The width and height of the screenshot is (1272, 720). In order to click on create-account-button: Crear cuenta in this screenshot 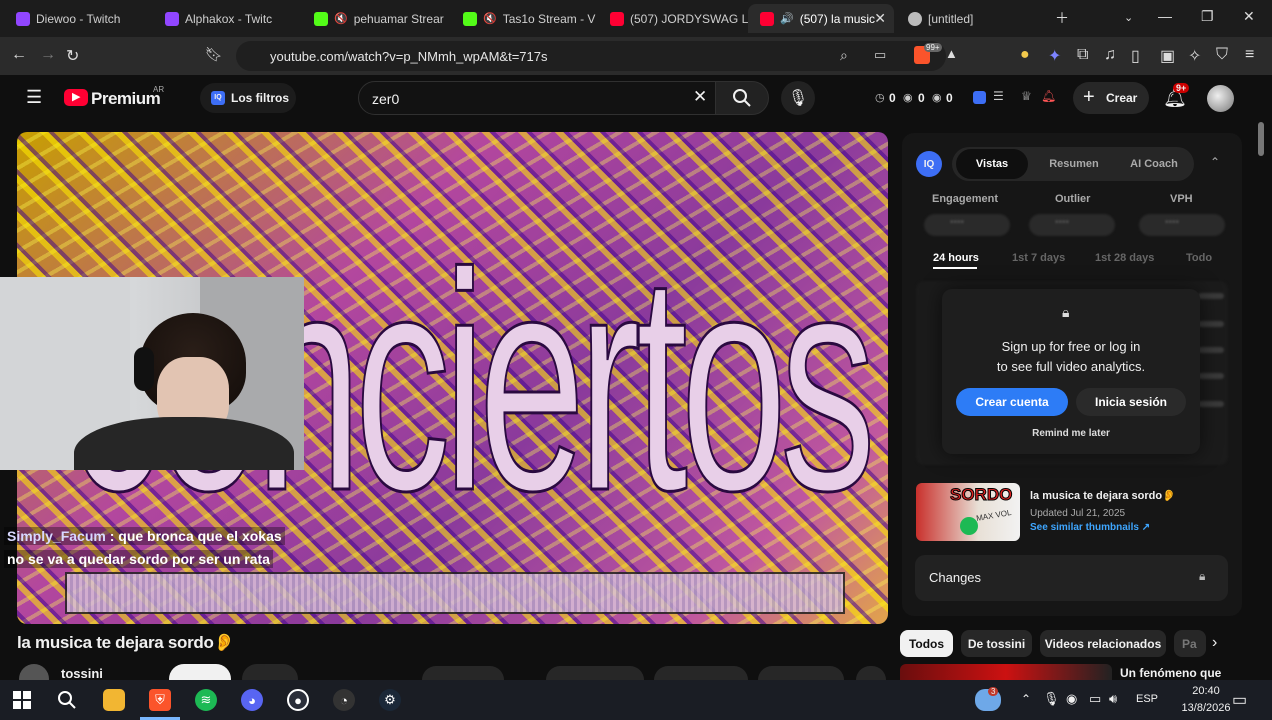, I will do `click(1012, 402)`.